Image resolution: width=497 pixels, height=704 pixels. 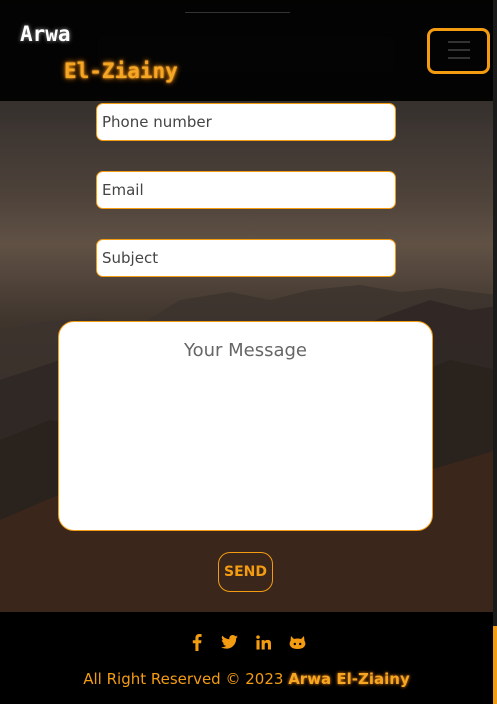 I want to click on navbar: Arwa El-Ziainy, so click(x=246, y=50).